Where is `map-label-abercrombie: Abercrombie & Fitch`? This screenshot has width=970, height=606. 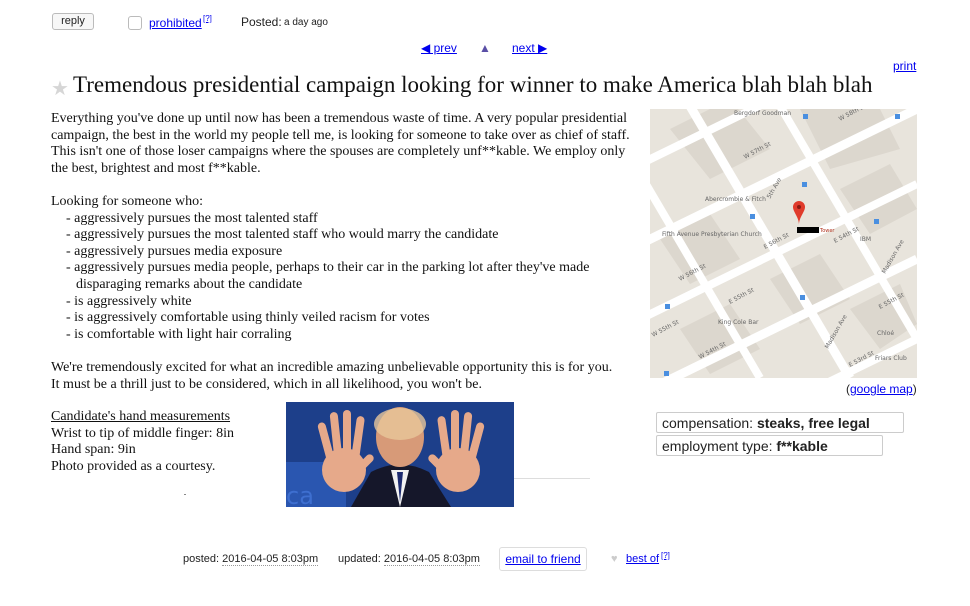 map-label-abercrombie: Abercrombie & Fitch is located at coordinates (735, 199).